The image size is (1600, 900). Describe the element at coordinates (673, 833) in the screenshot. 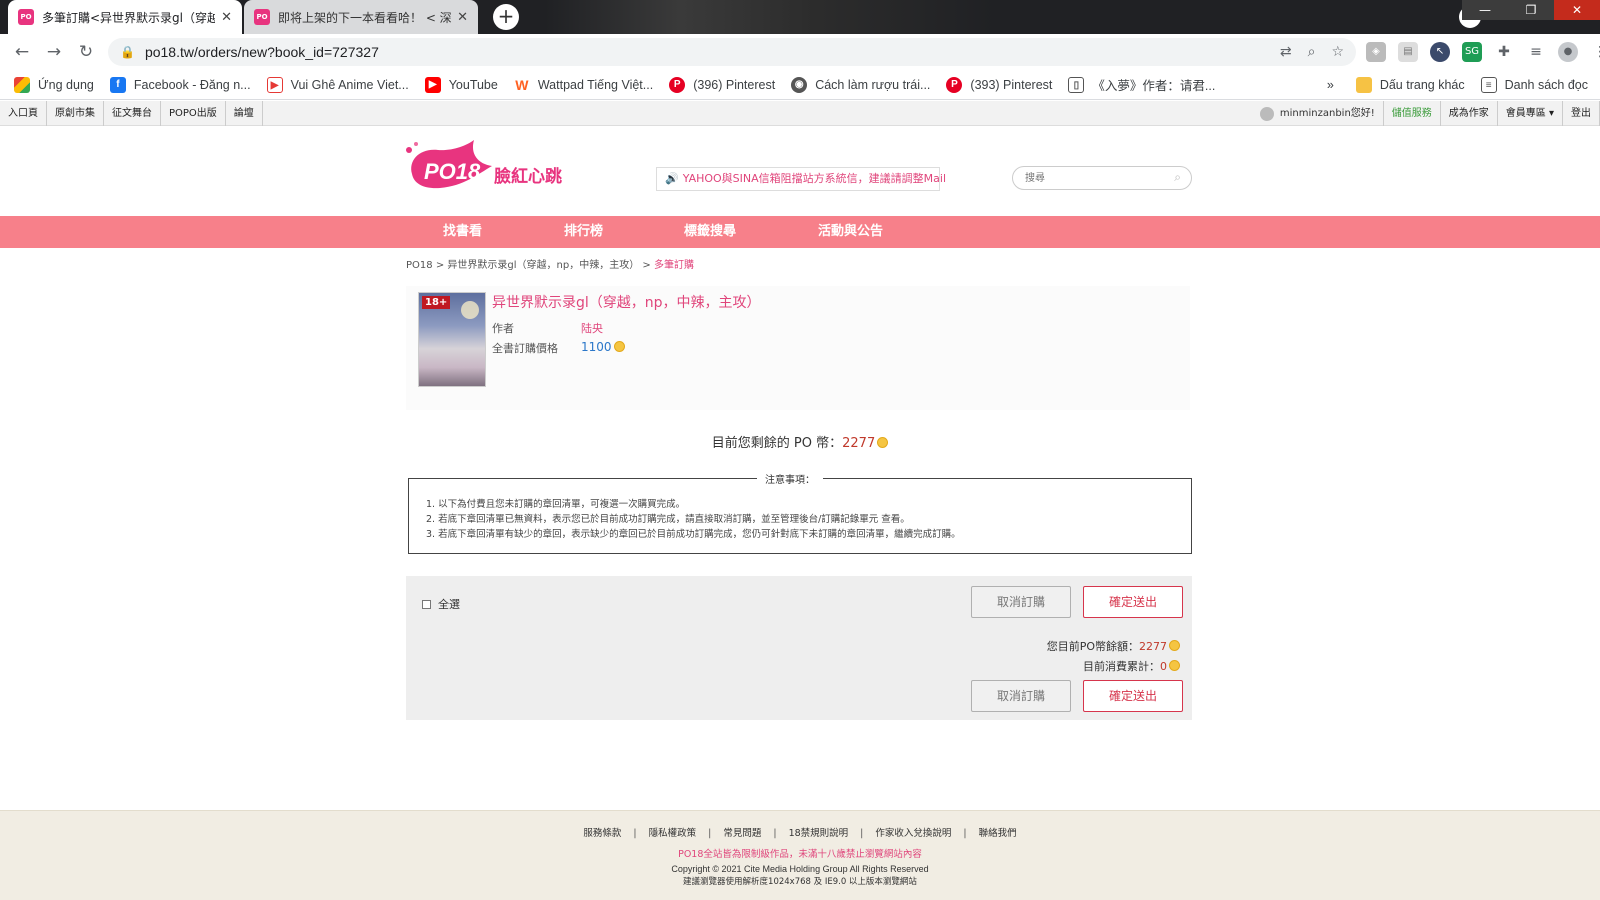

I see `footer-privacy: 隱私權政策` at that location.